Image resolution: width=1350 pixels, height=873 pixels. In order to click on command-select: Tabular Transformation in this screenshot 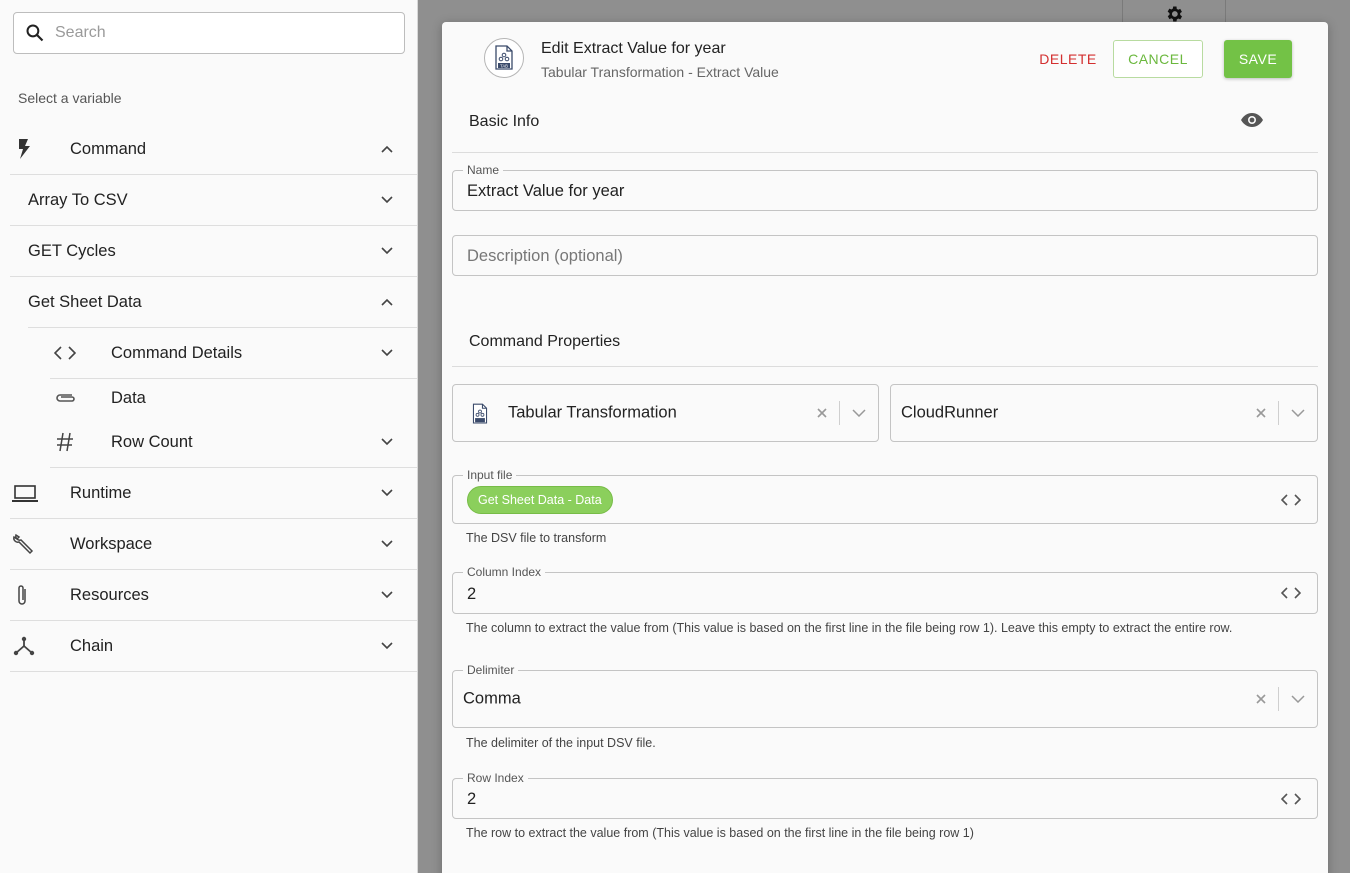, I will do `click(665, 413)`.